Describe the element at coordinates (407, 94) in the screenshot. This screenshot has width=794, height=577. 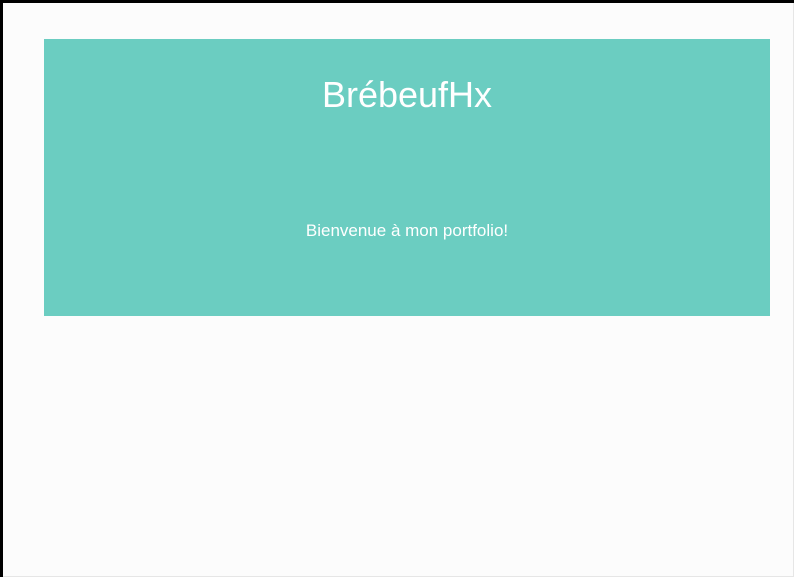
I see `site-title: BrébeufHx` at that location.